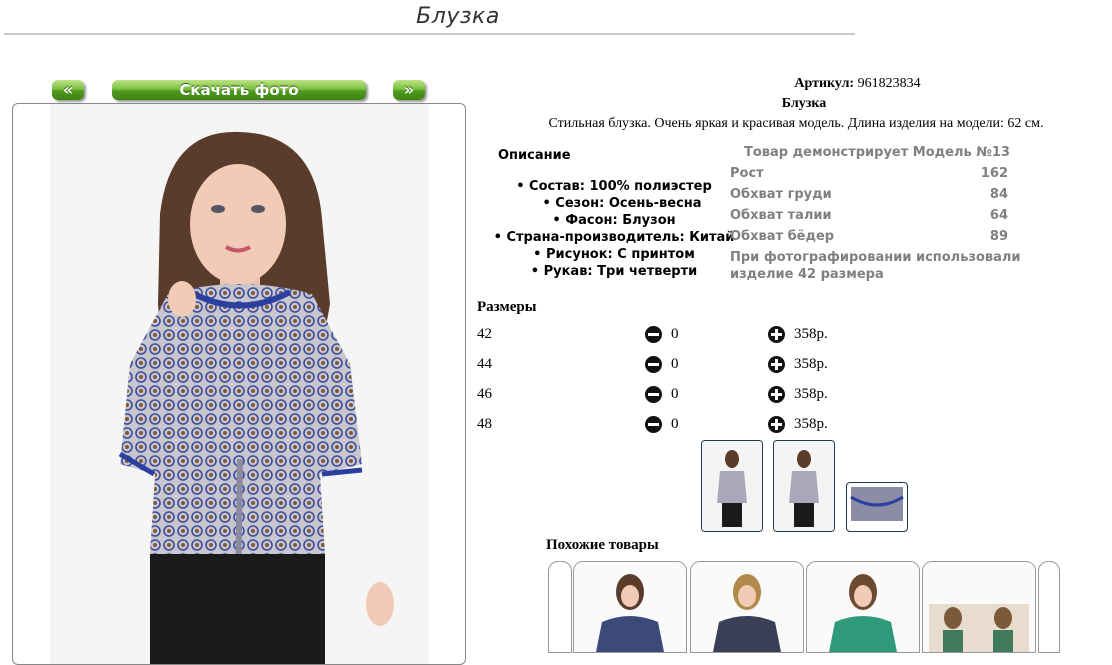 This screenshot has width=1112, height=665. I want to click on description-item: • Сезон: Осень-весна, so click(622, 203).